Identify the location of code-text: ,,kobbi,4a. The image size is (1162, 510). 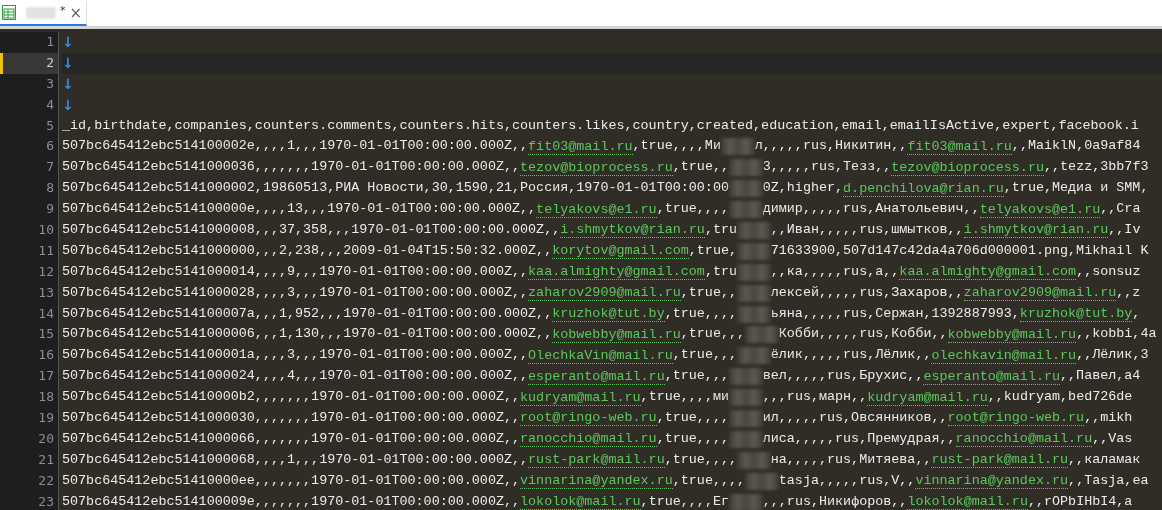
(1116, 334).